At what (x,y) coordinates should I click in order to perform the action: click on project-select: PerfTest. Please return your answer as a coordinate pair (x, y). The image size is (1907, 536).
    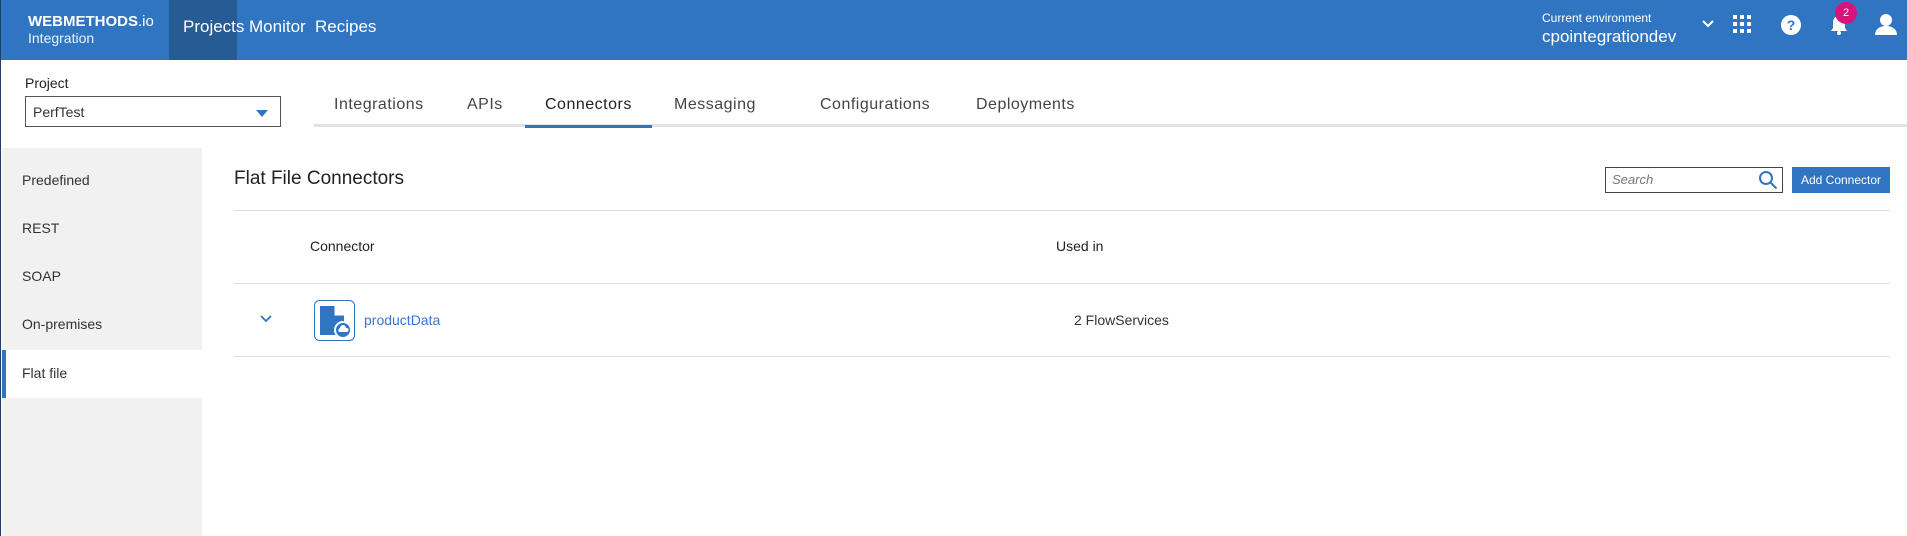
    Looking at the image, I should click on (153, 111).